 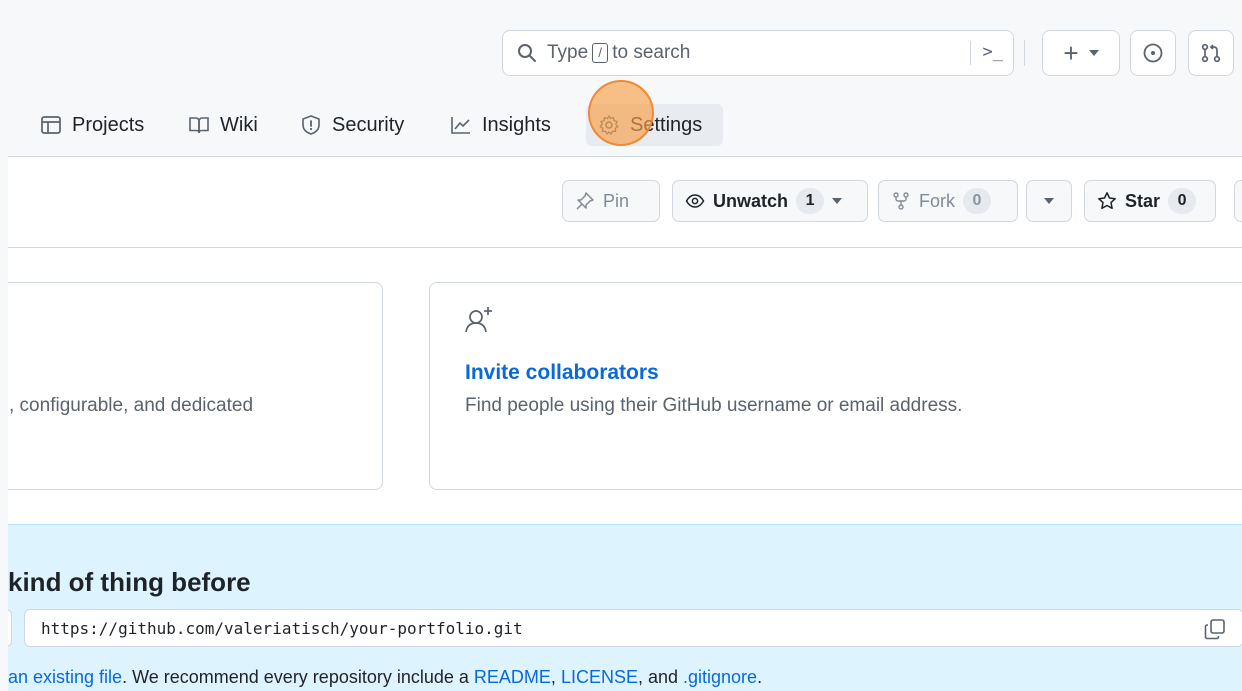 I want to click on invite-collaborators-link: Invite collaborators, so click(x=562, y=373).